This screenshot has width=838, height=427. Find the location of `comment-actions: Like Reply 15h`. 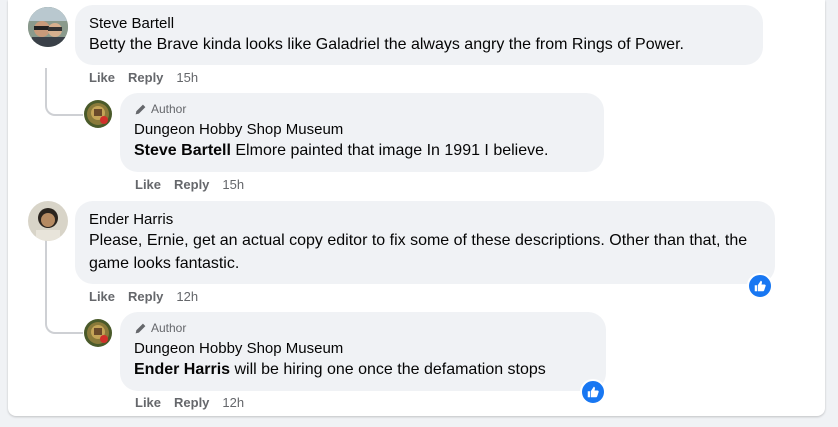

comment-actions: Like Reply 15h is located at coordinates (150, 77).